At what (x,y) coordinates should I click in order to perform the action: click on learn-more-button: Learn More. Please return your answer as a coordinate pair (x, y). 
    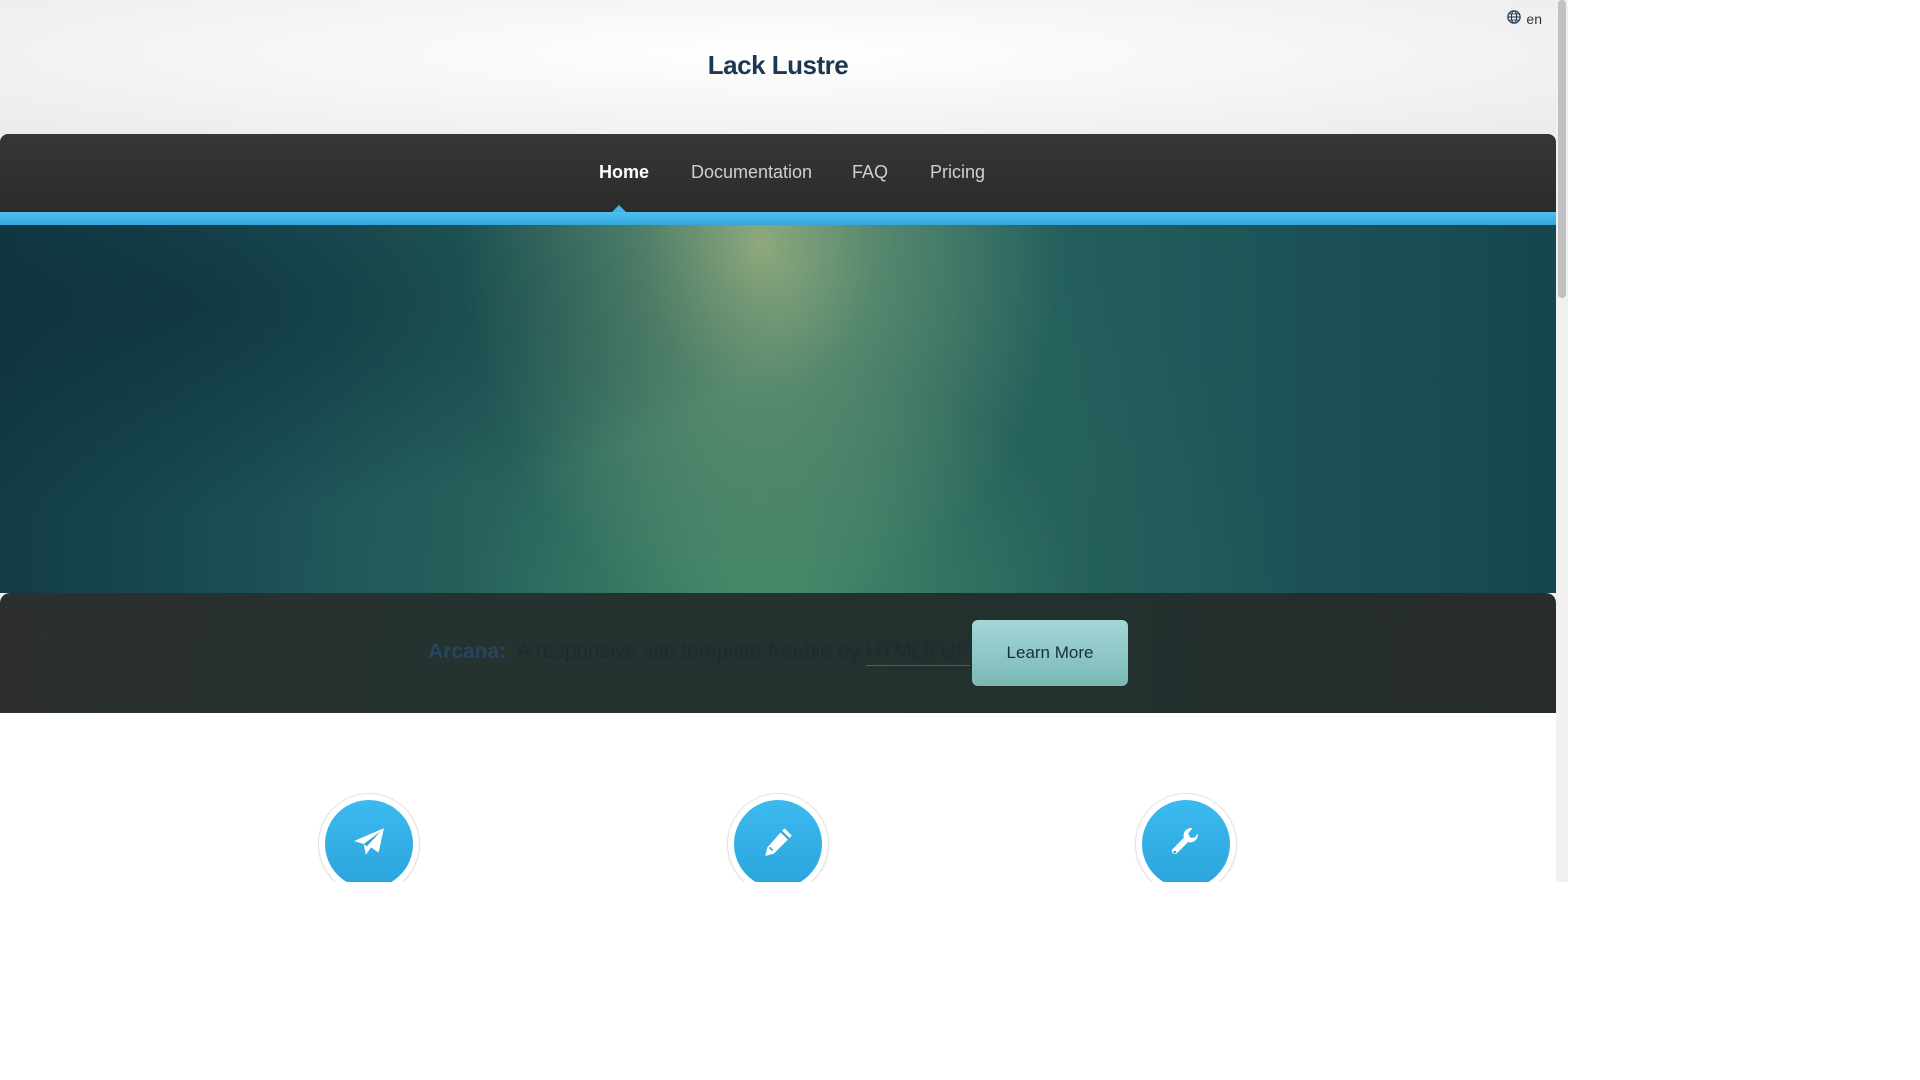
    Looking at the image, I should click on (1050, 653).